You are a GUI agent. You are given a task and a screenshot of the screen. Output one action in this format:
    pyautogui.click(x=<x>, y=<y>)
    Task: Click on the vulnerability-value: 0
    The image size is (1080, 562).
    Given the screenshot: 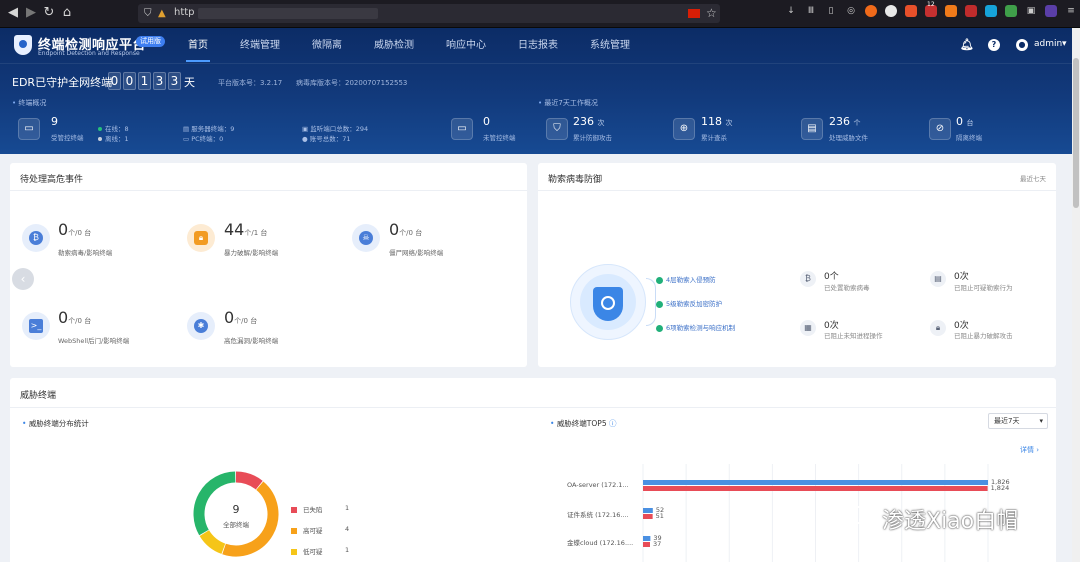 What is the action you would take?
    pyautogui.click(x=229, y=317)
    